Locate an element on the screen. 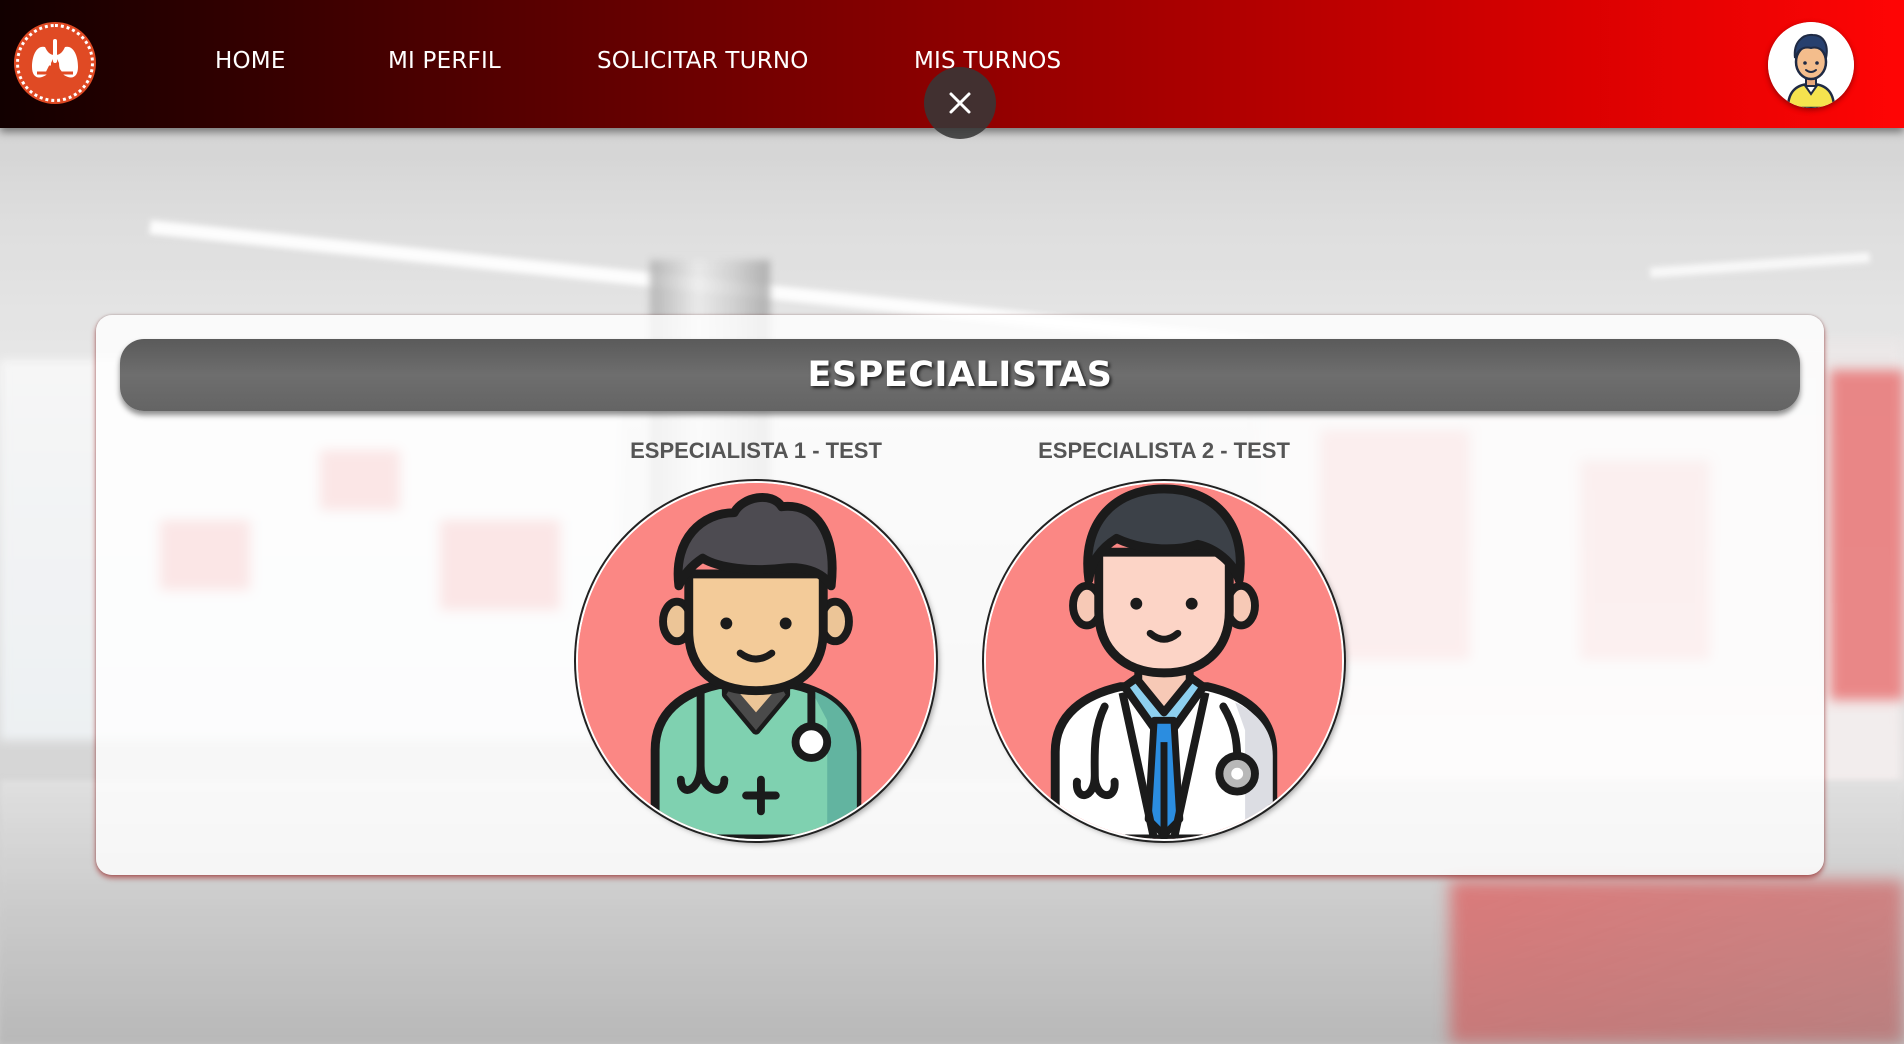 The height and width of the screenshot is (1044, 1904). specialist-card-2: ESPECIALISTA 2 - TEST is located at coordinates (1164, 637).